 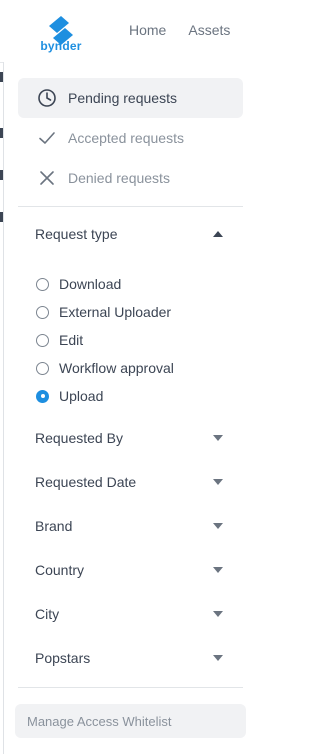 What do you see at coordinates (47, 138) in the screenshot?
I see `check-icon` at bounding box center [47, 138].